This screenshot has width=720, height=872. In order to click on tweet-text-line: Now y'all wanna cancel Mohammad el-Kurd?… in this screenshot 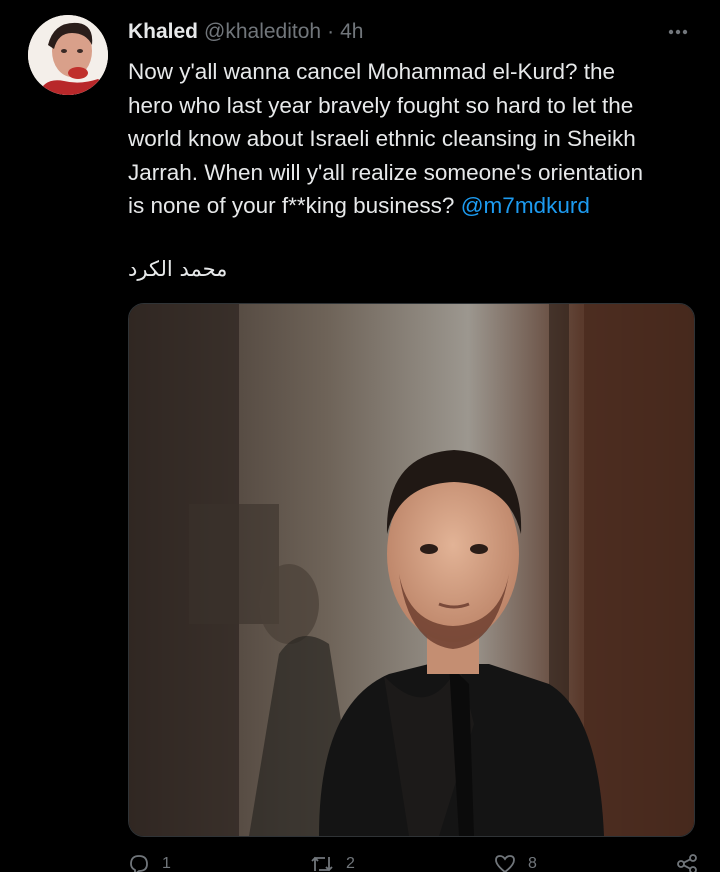, I will do `click(372, 71)`.